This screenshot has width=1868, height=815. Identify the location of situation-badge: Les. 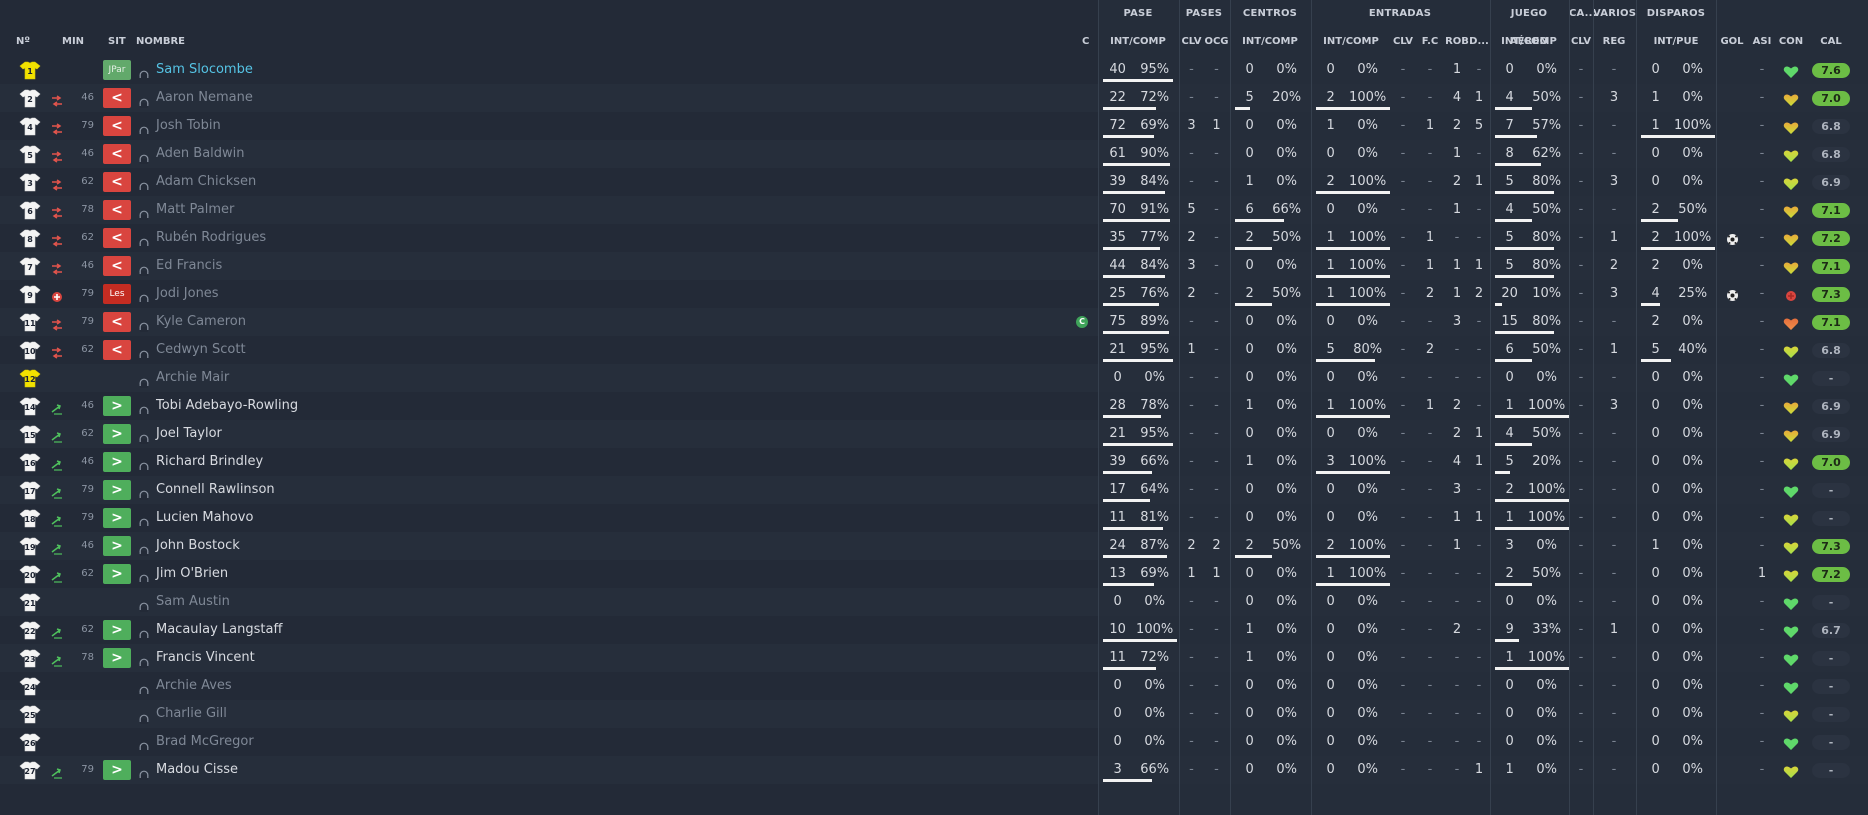
(117, 294).